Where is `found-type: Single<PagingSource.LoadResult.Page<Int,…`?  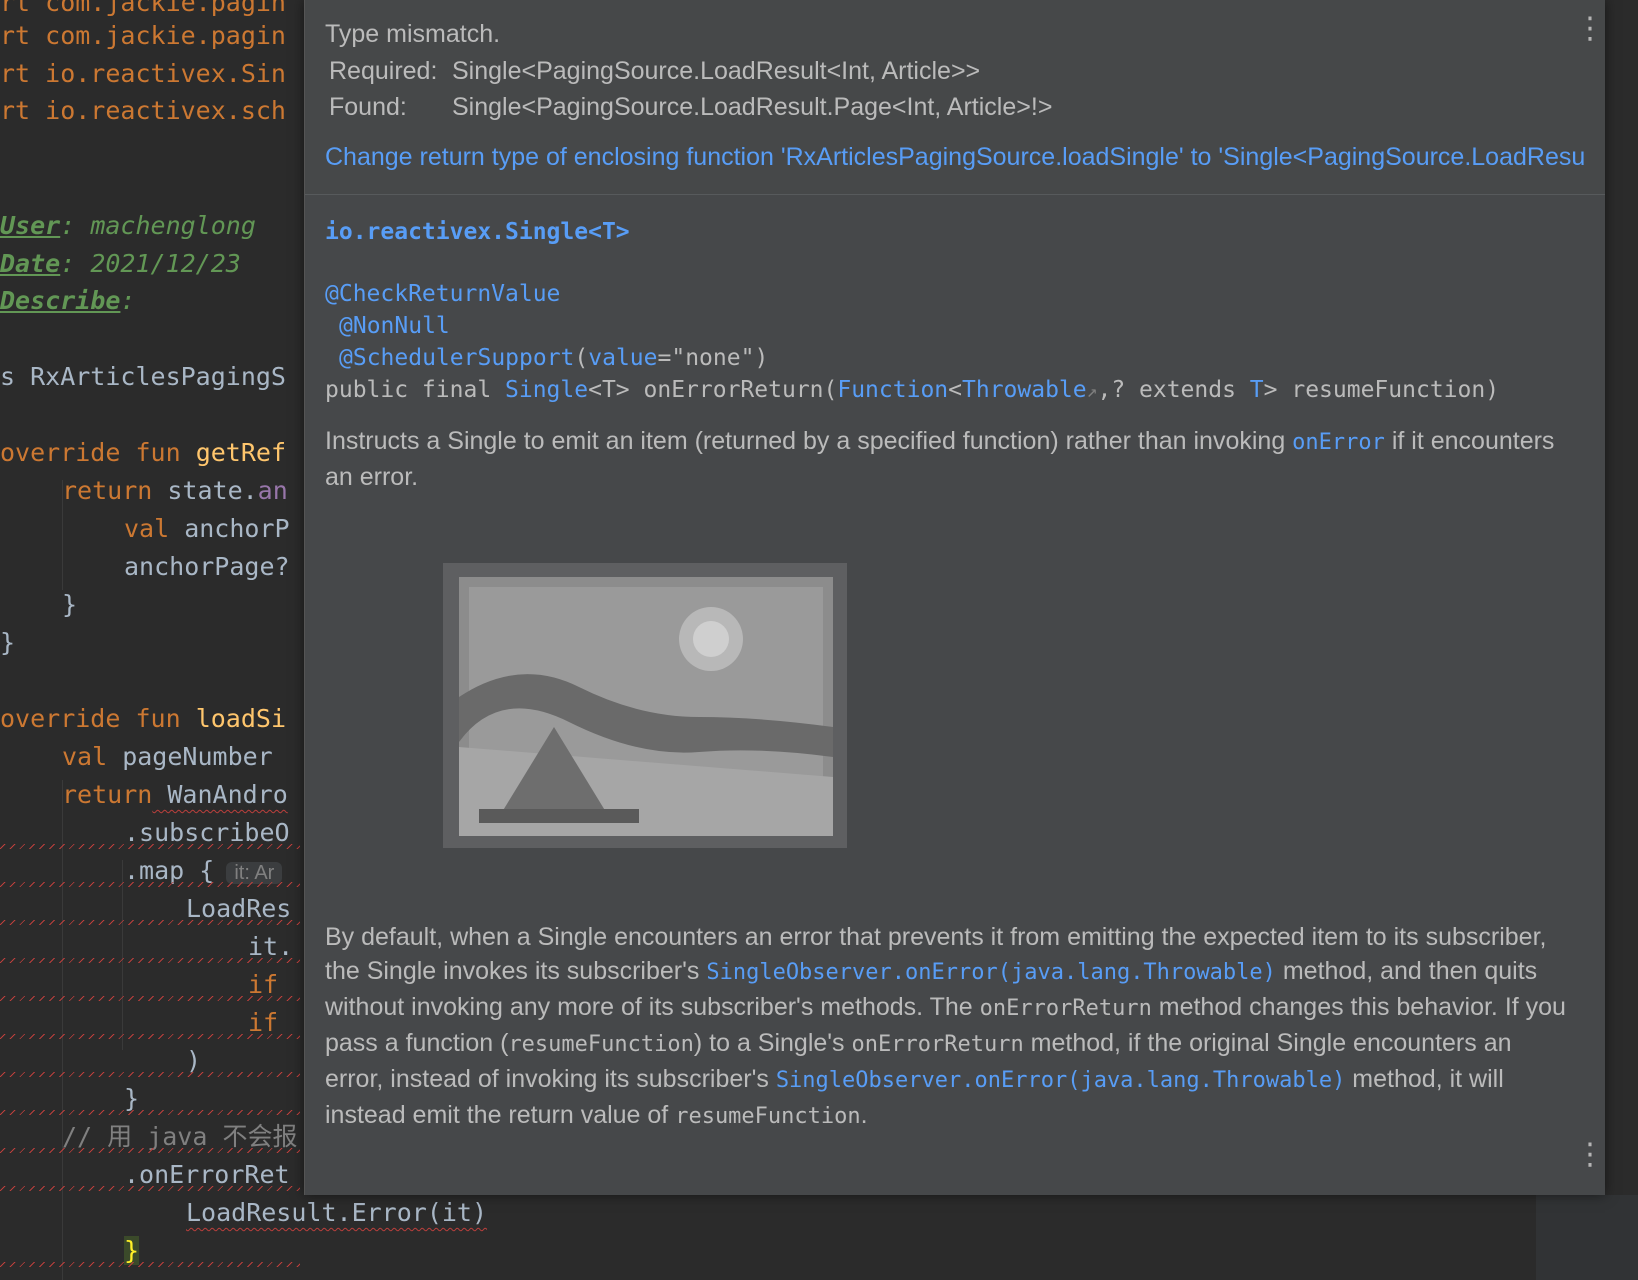
found-type: Single<PagingSource.LoadResult.Page<Int,… is located at coordinates (752, 107).